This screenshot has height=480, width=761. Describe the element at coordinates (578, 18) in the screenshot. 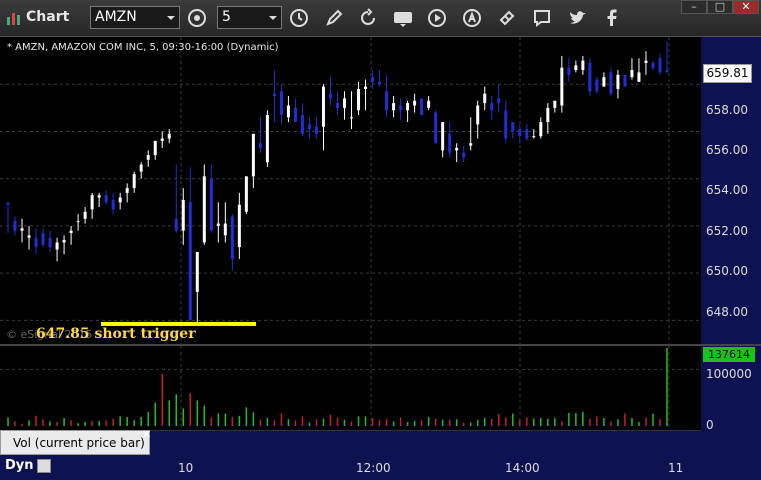

I see `twitter-icon` at that location.